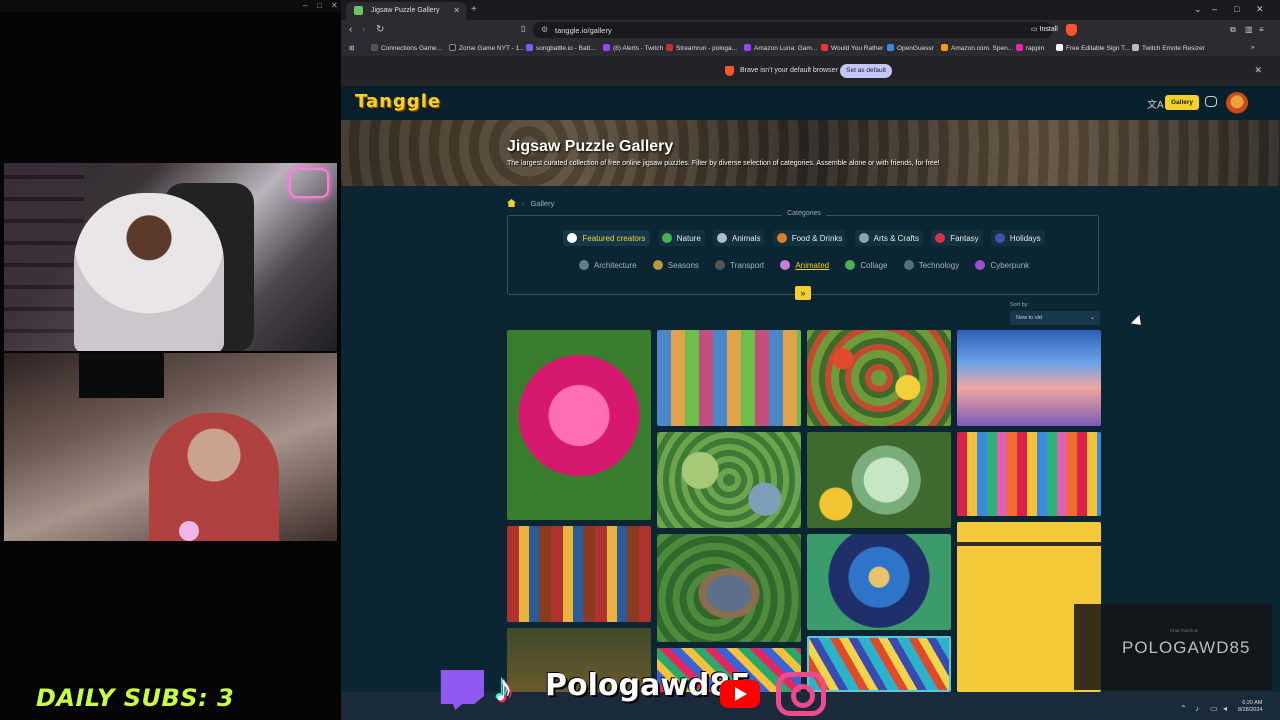 This screenshot has width=1280, height=720. Describe the element at coordinates (579, 574) in the screenshot. I see `puzzle-tile-textile-market` at that location.